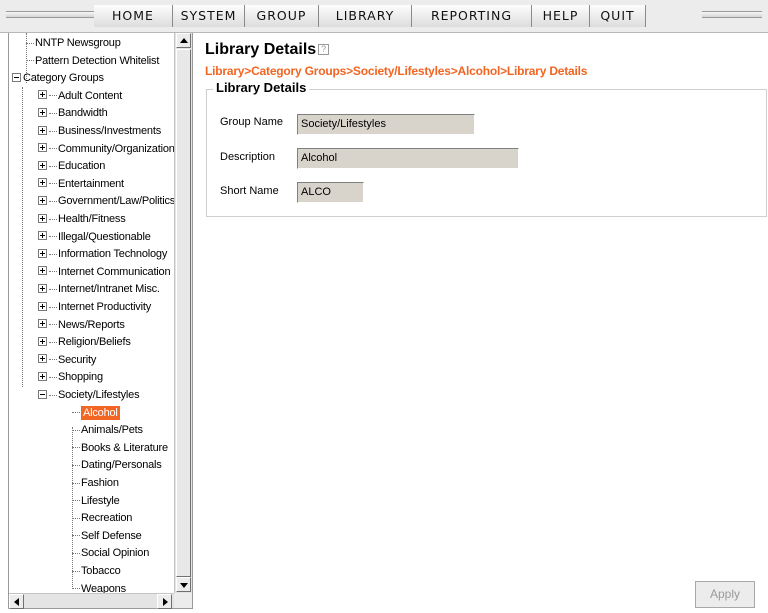 Image resolution: width=768 pixels, height=613 pixels. I want to click on scroll-left-button, so click(16, 601).